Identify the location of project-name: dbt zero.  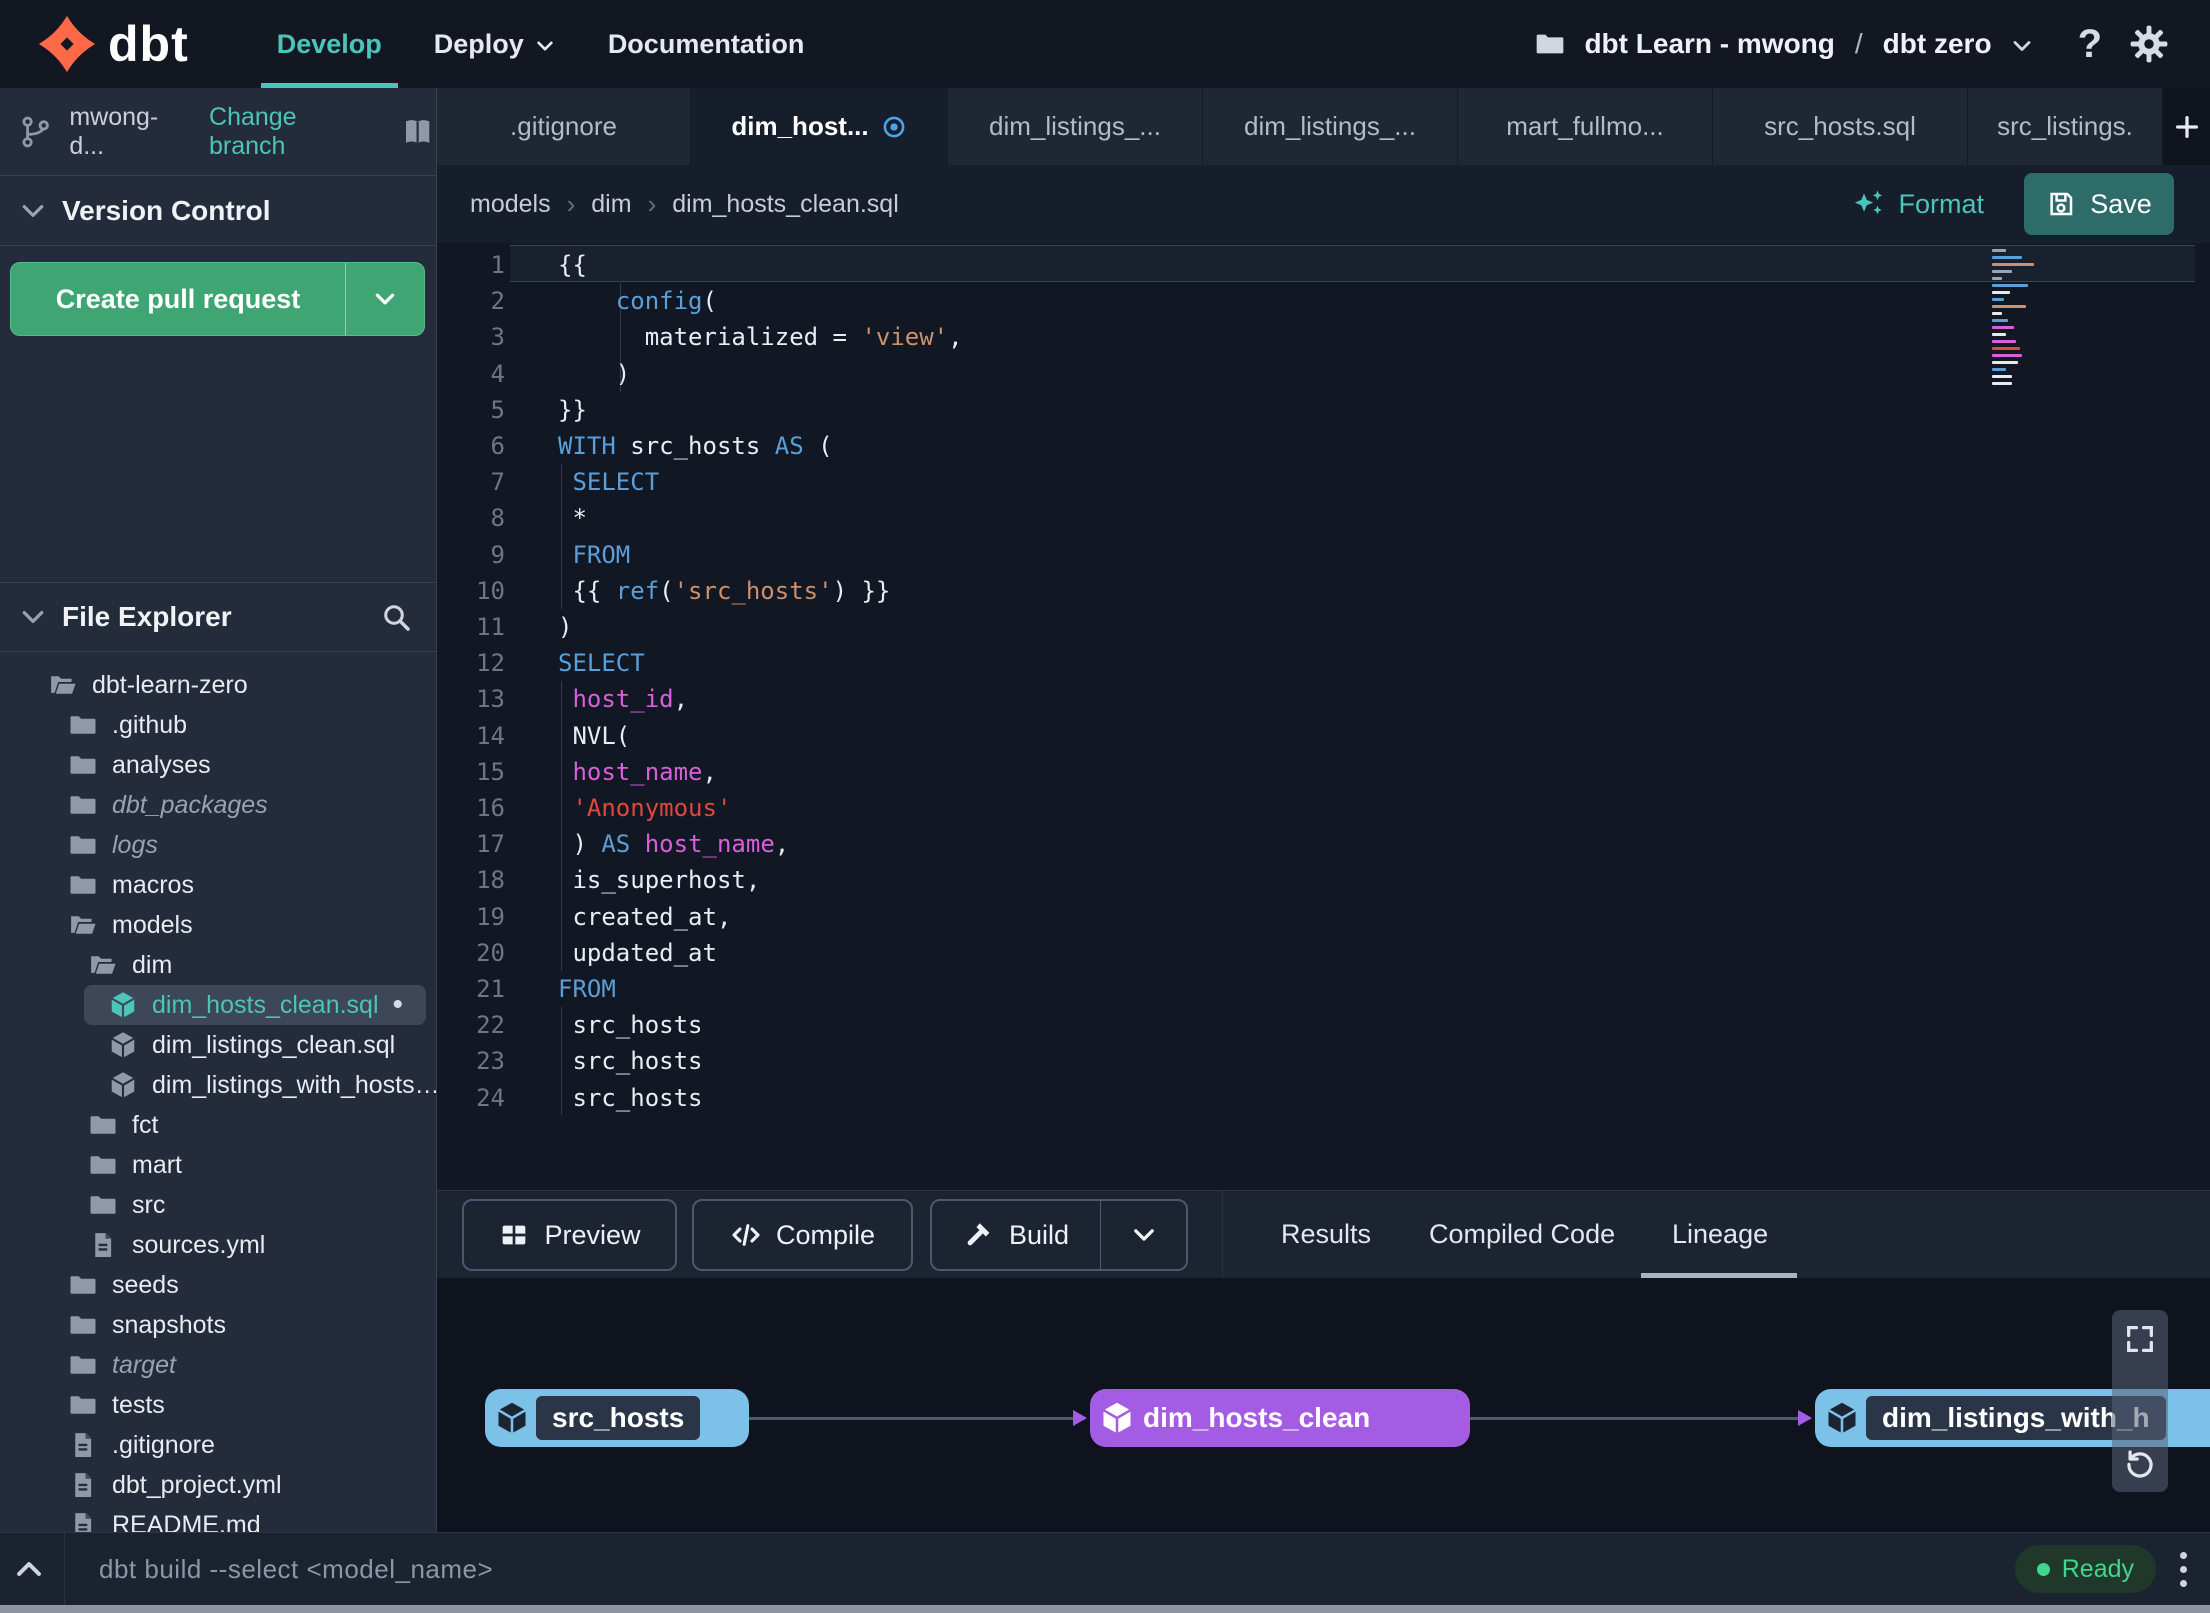
(1937, 44).